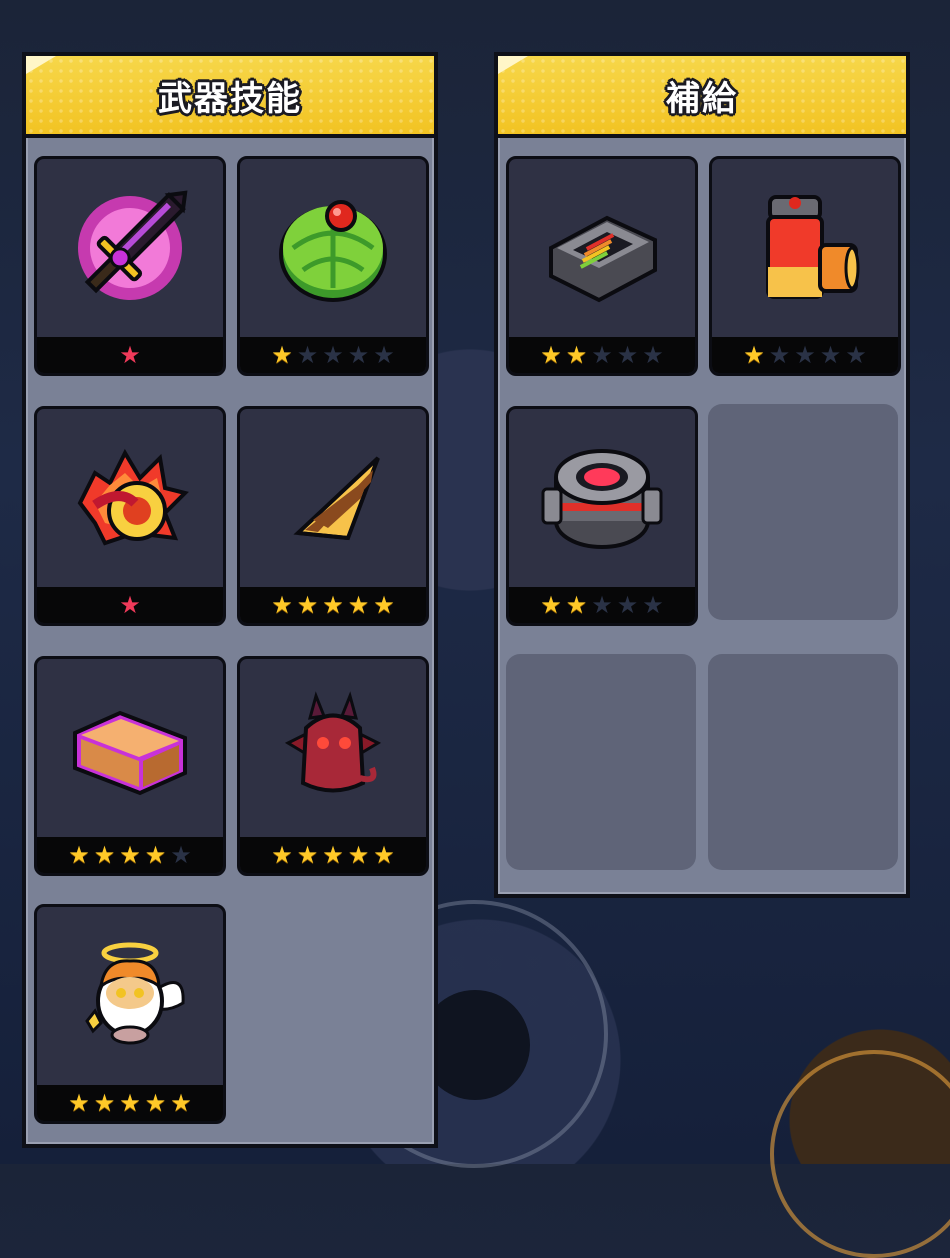 This screenshot has width=950, height=1258. I want to click on weapon-card-devil-pet: ★ ★ ★ ★ ★, so click(333, 766).